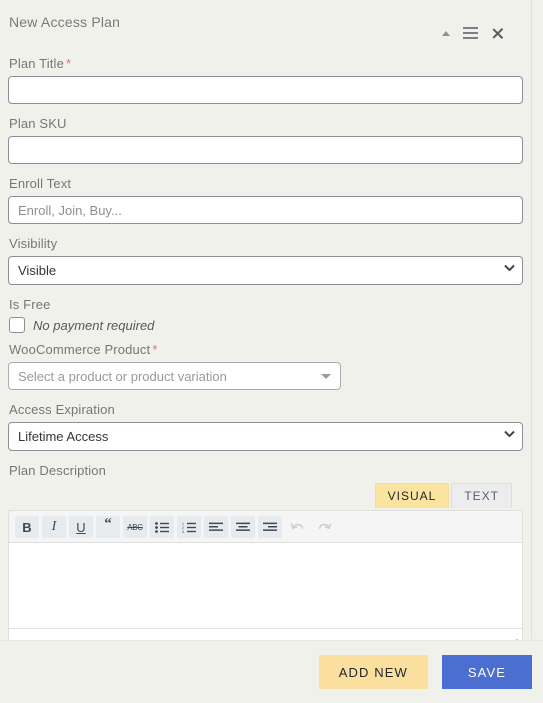 This screenshot has width=543, height=703. I want to click on visibility-select: Visible, so click(265, 270).